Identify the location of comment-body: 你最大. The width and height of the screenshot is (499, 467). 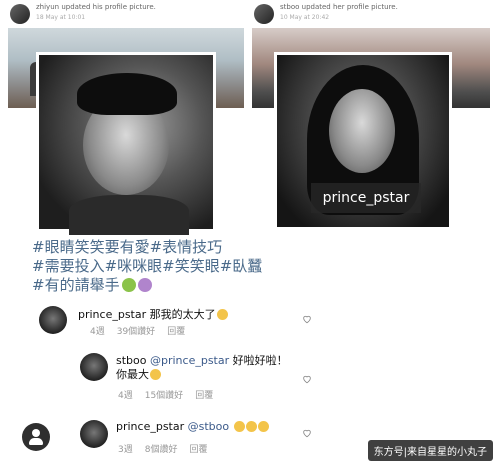
(132, 374).